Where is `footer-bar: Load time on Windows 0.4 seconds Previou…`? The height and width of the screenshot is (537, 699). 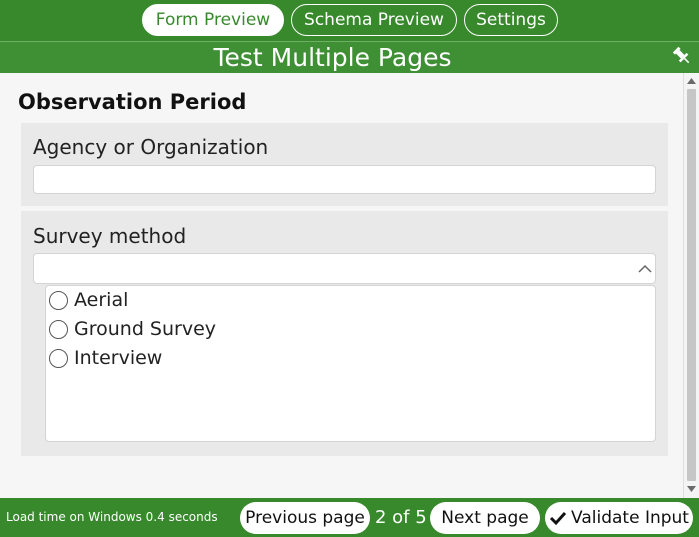 footer-bar: Load time on Windows 0.4 seconds Previou… is located at coordinates (349, 517).